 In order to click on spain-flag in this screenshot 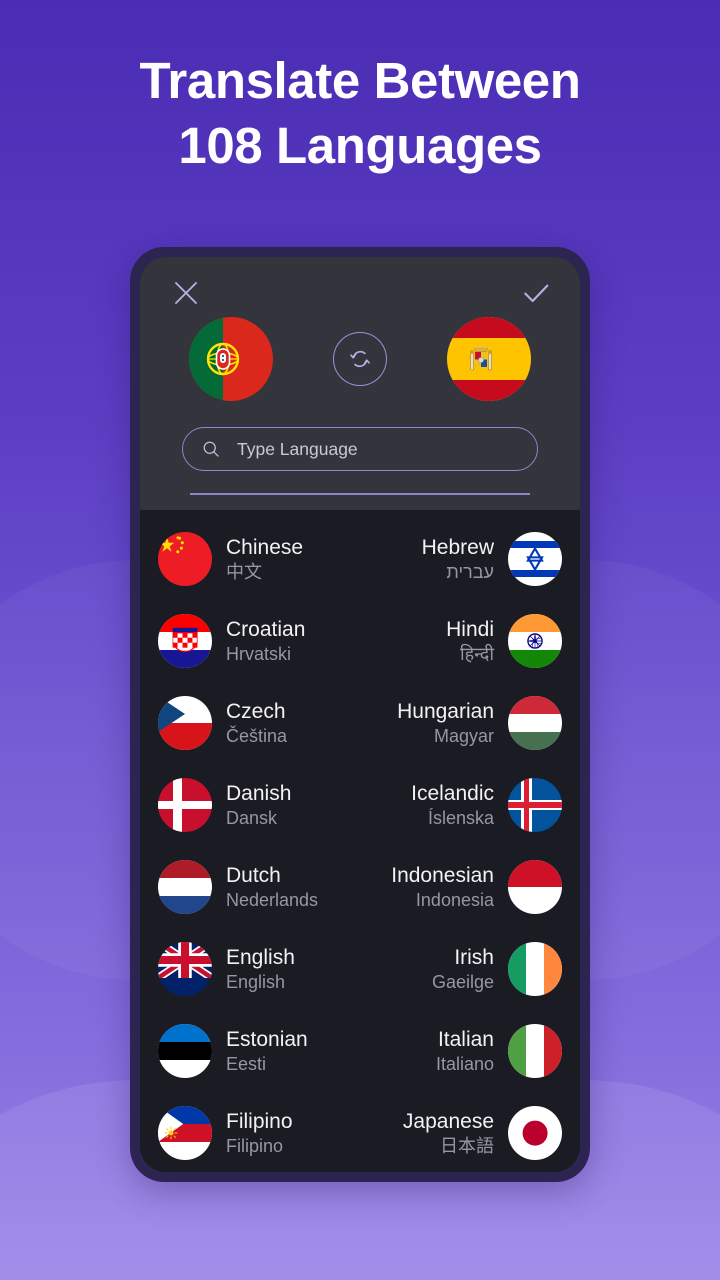, I will do `click(489, 359)`.